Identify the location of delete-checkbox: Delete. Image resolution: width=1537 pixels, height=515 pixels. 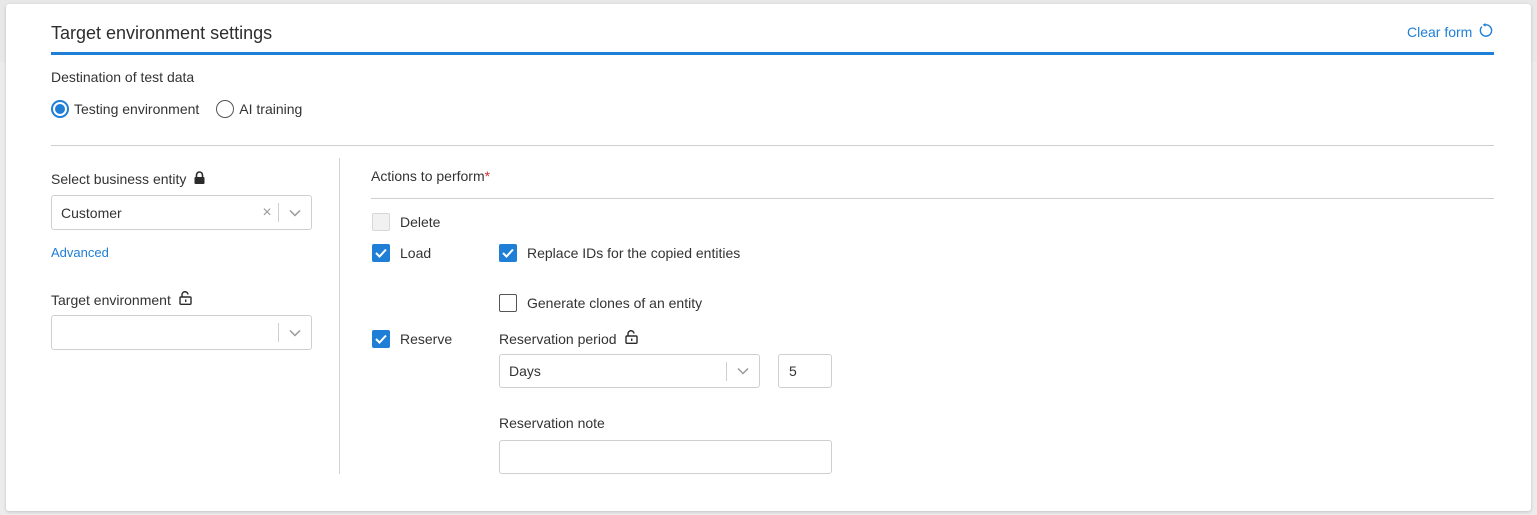
(406, 222).